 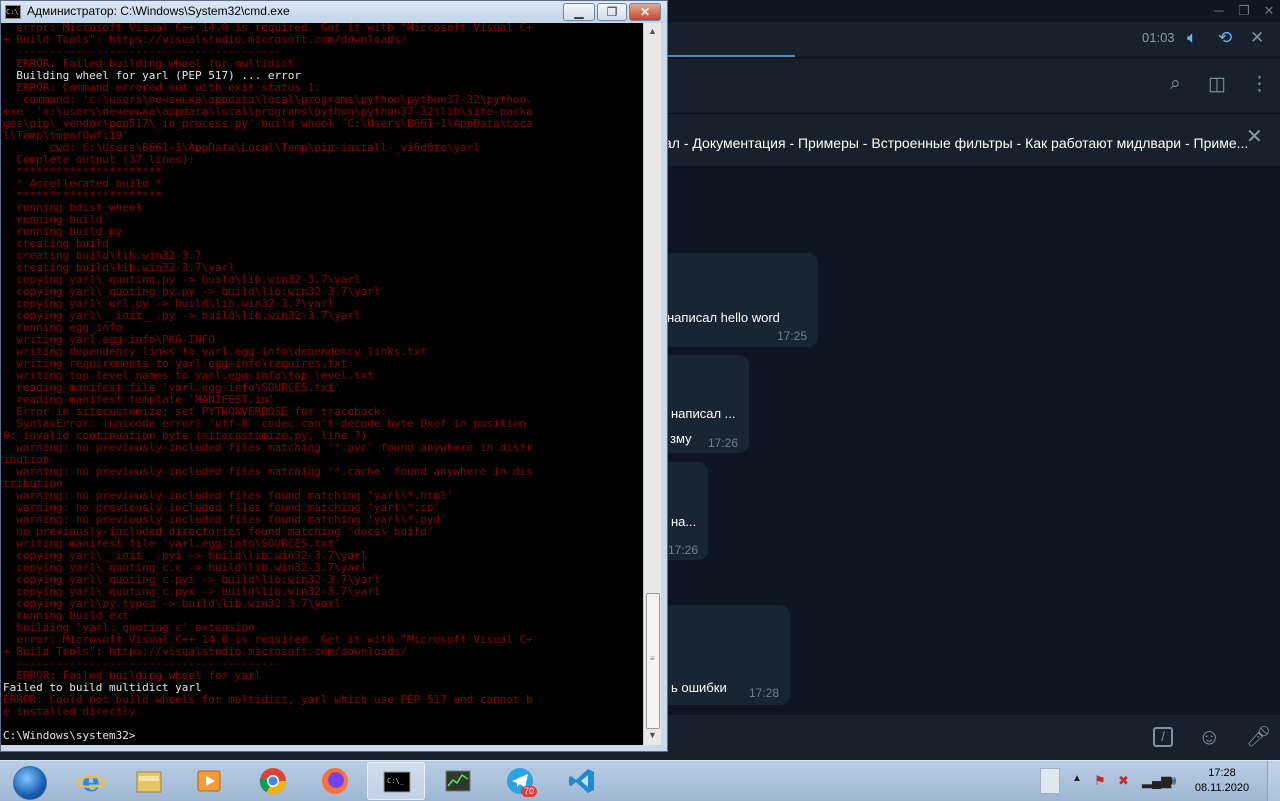 What do you see at coordinates (1123, 781) in the screenshot?
I see `security-icon: ✖` at bounding box center [1123, 781].